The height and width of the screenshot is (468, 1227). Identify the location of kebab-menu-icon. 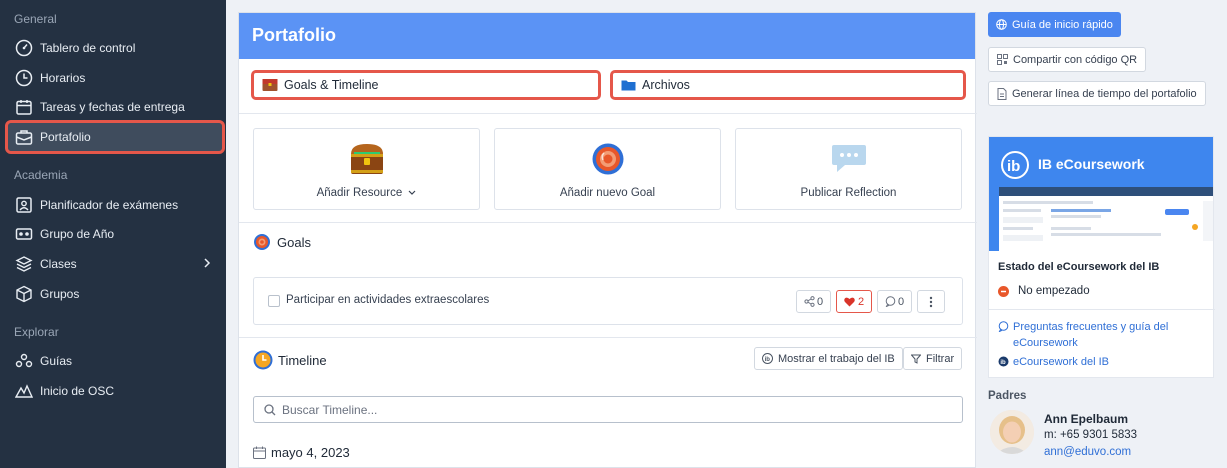
(931, 302).